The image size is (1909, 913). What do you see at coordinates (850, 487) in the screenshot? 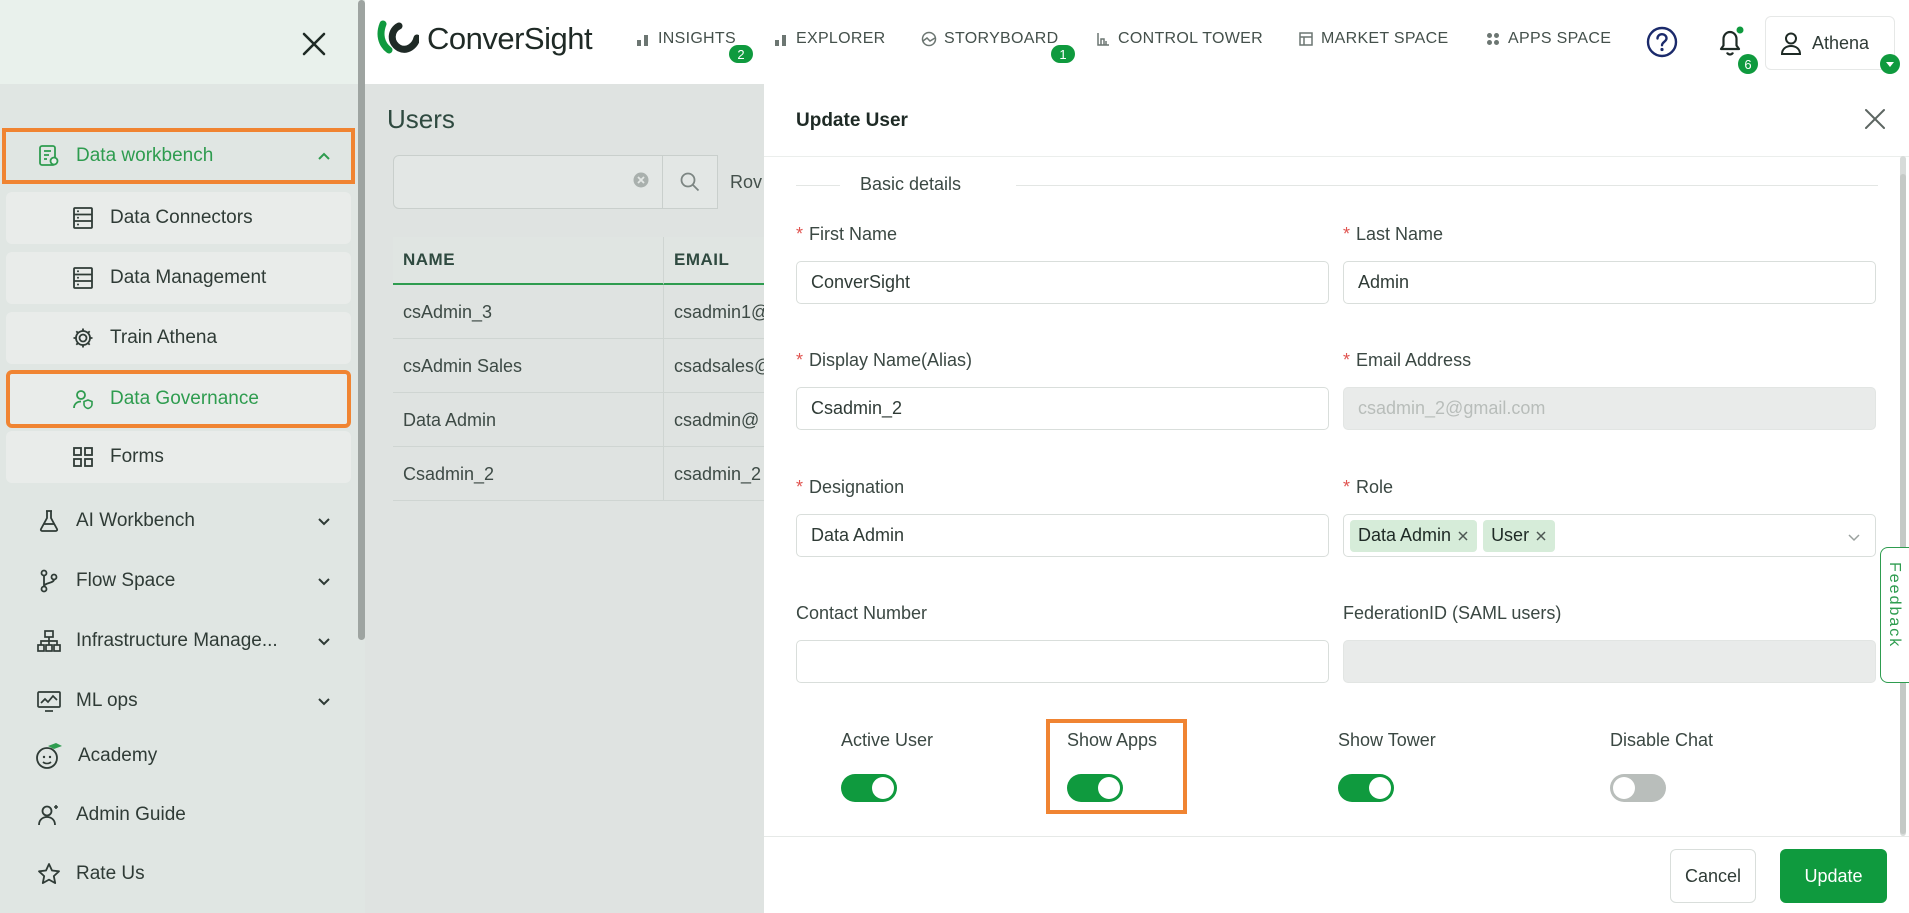
I see `designation-label: * Designation` at bounding box center [850, 487].